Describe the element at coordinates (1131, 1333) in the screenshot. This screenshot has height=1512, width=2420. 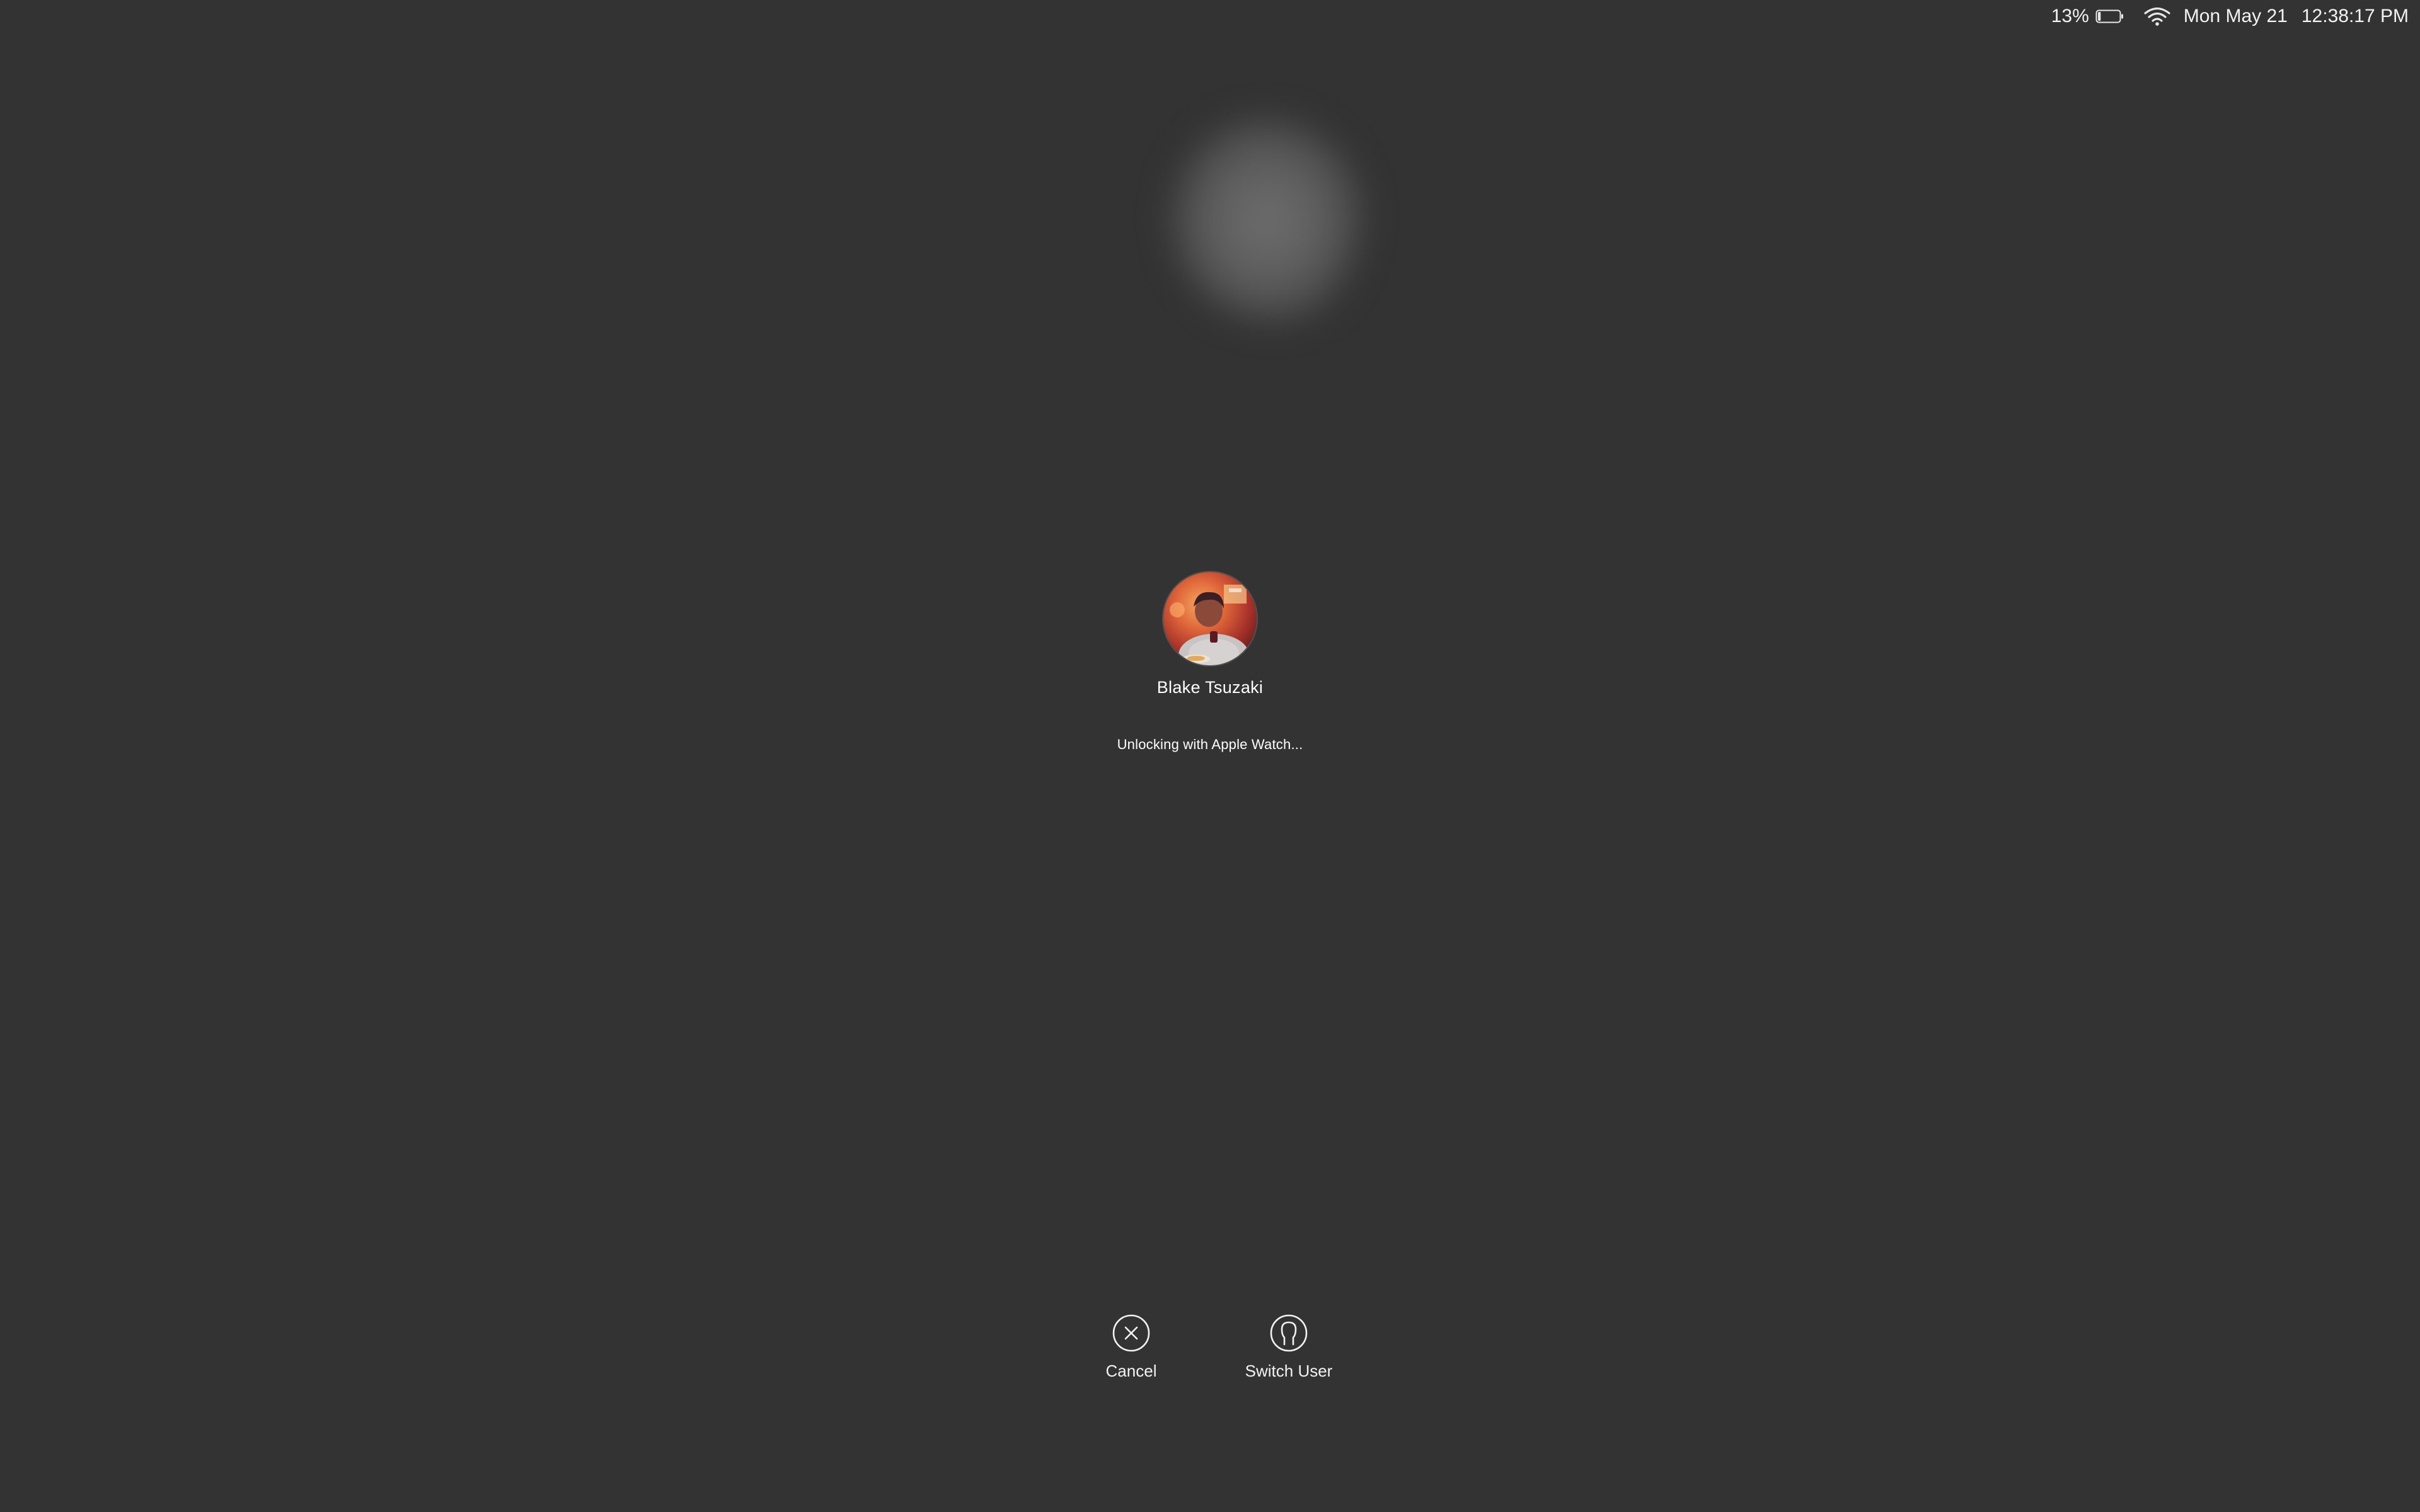
I see `circle-x-icon` at that location.